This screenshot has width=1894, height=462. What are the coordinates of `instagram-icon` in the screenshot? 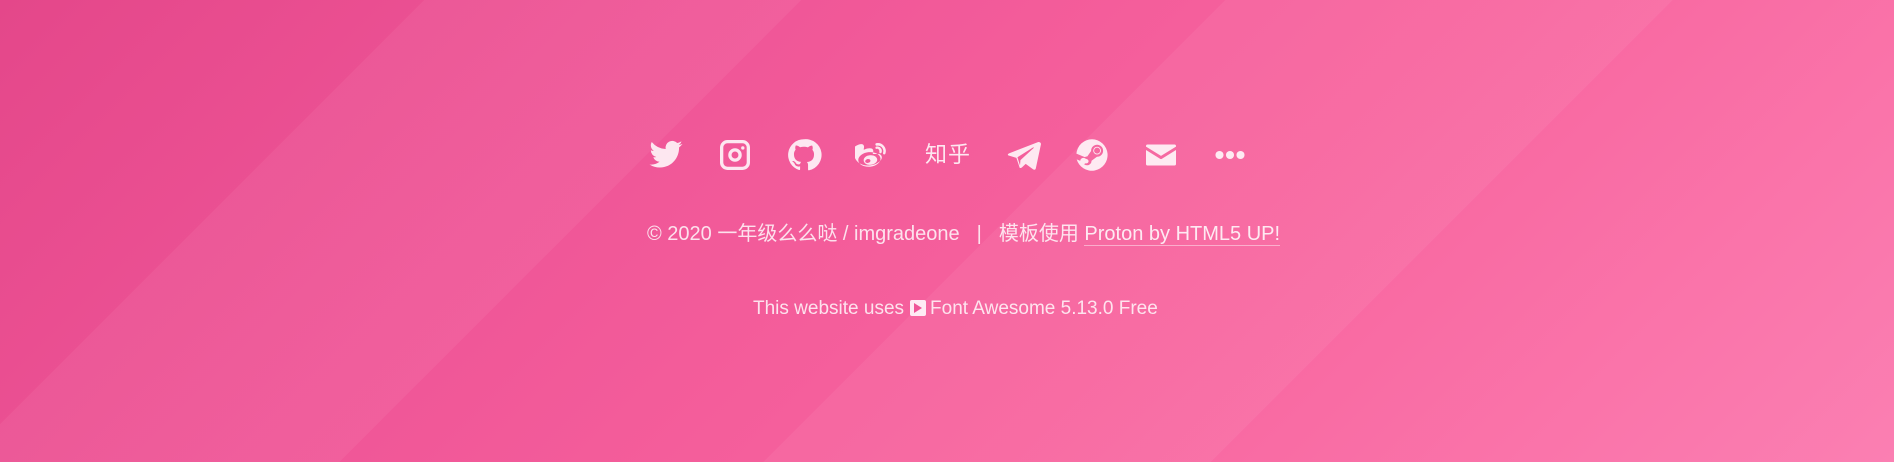 It's located at (735, 155).